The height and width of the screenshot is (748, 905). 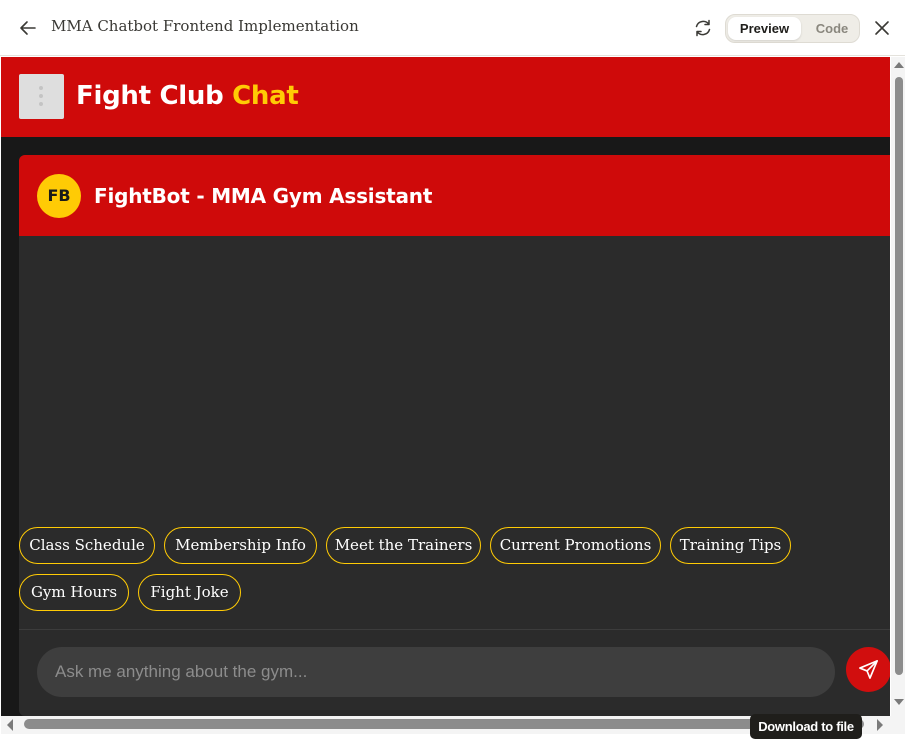 I want to click on refresh-button, so click(x=703, y=28).